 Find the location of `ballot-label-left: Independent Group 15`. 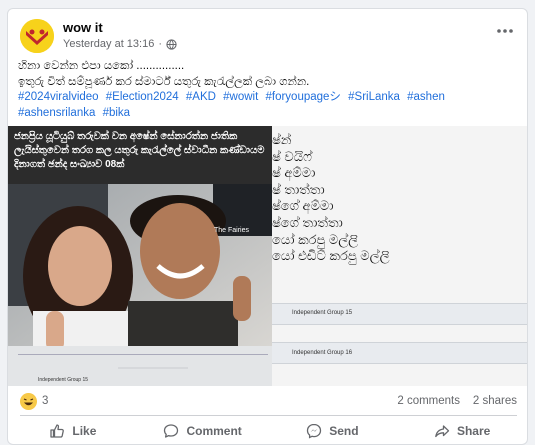

ballot-label-left: Independent Group 15 is located at coordinates (63, 380).